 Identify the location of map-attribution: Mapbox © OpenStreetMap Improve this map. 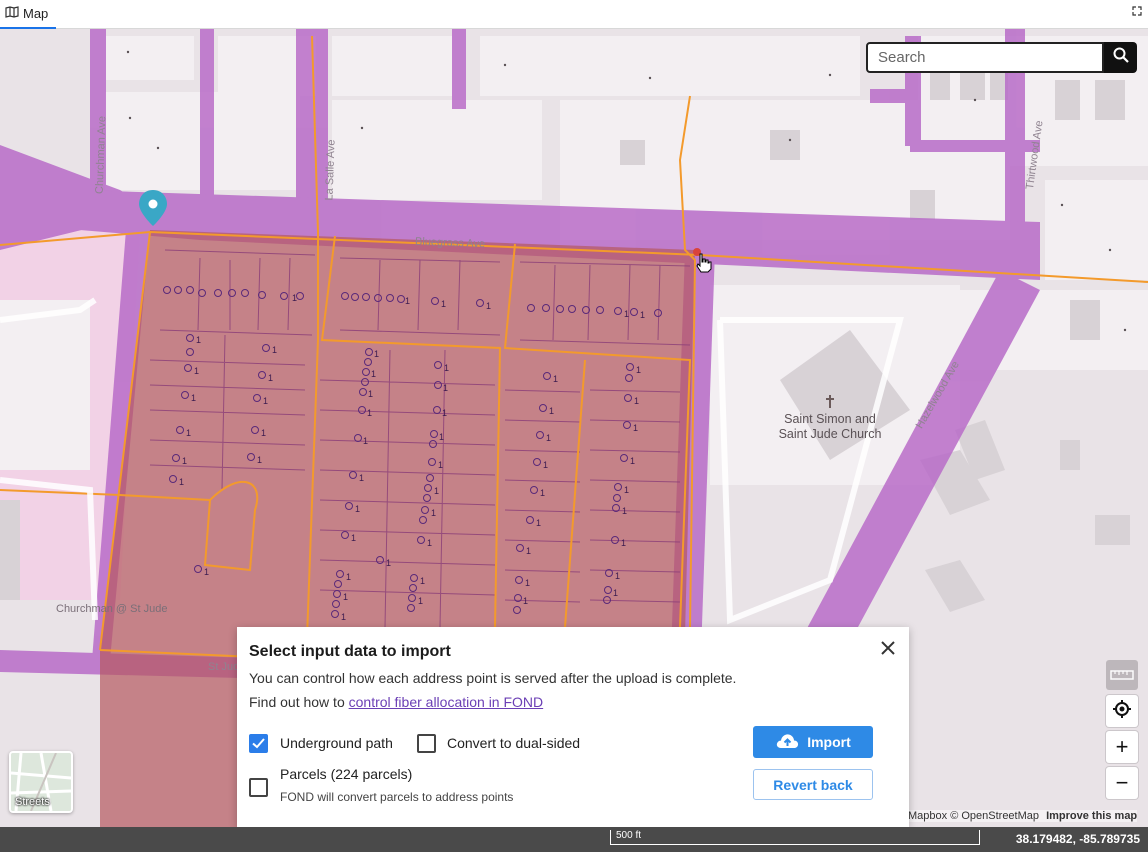
(1023, 816).